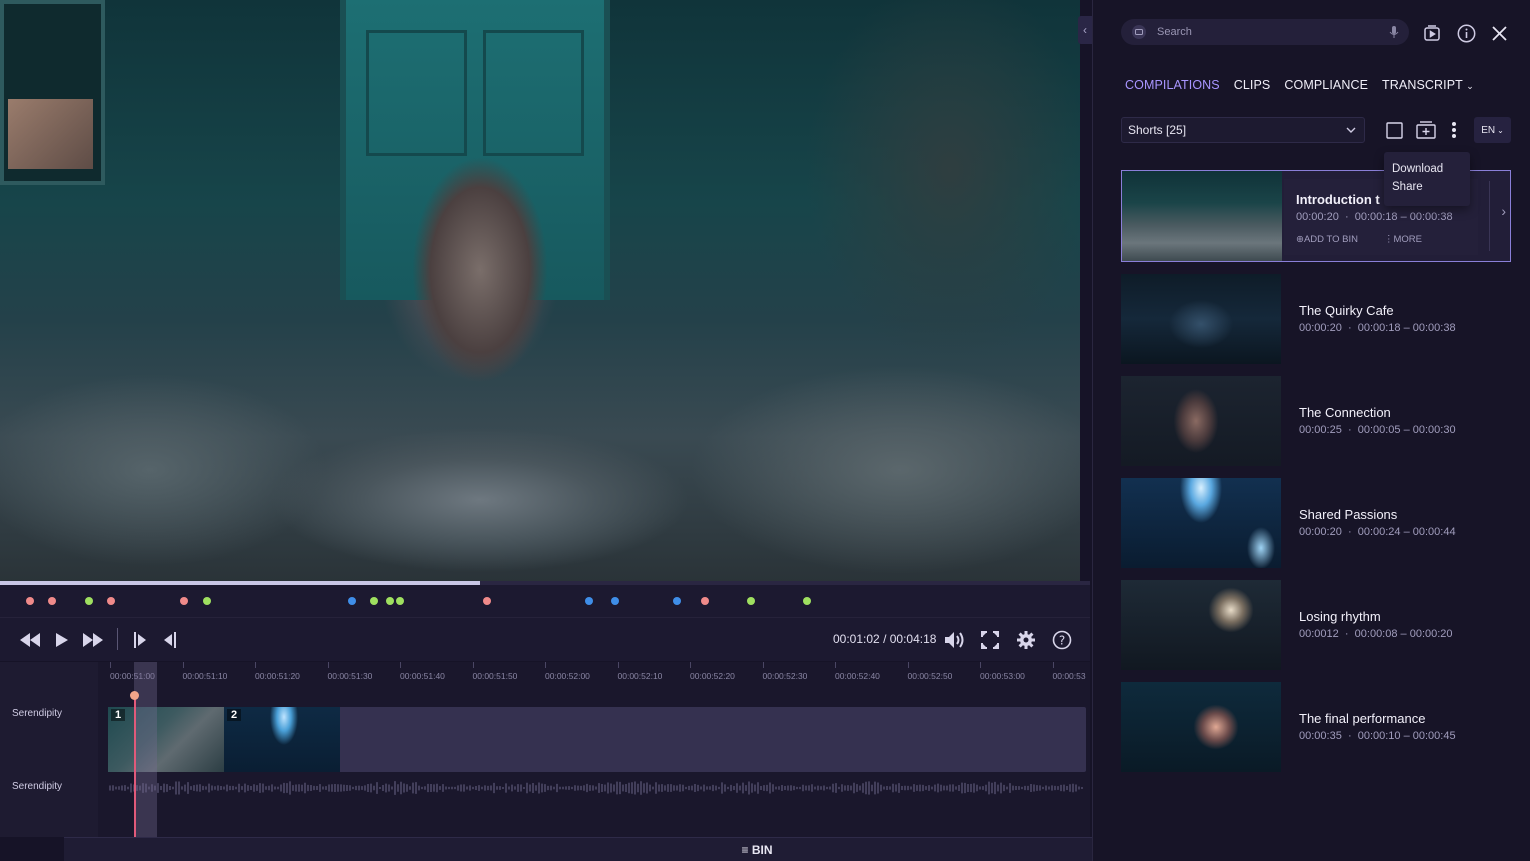 The height and width of the screenshot is (861, 1530). I want to click on volume-icon, so click(954, 640).